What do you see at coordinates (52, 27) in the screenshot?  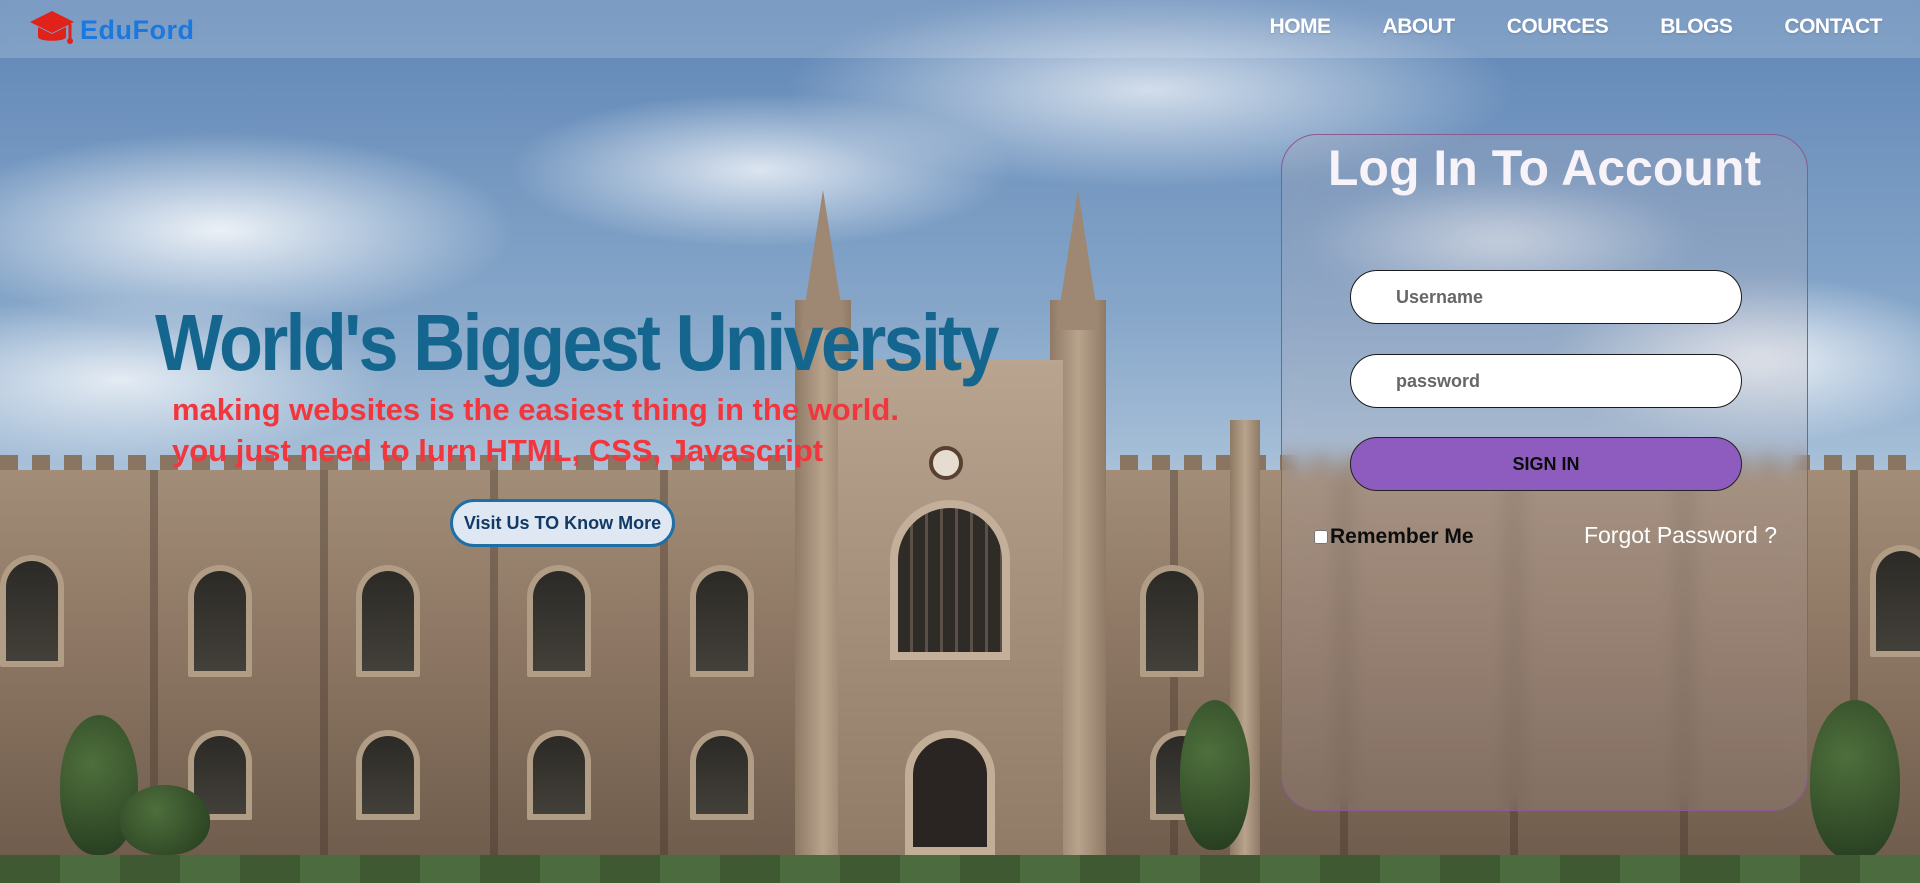 I see `graduation-cap-icon` at bounding box center [52, 27].